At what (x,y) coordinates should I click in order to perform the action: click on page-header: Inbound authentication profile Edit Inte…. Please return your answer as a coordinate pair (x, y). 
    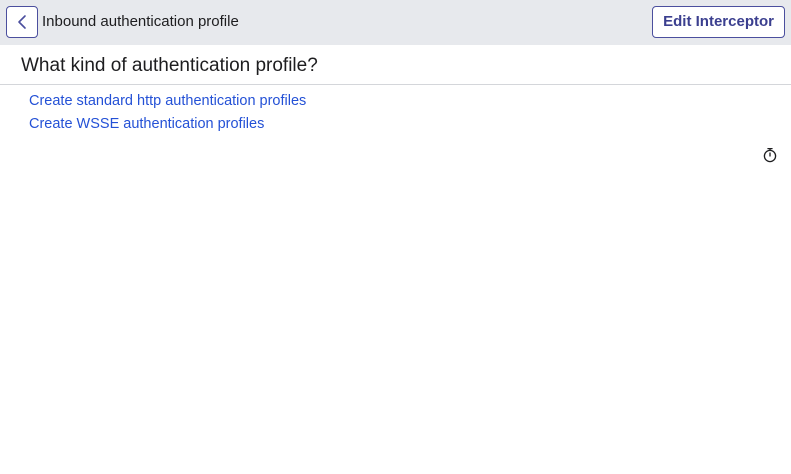
    Looking at the image, I should click on (395, 22).